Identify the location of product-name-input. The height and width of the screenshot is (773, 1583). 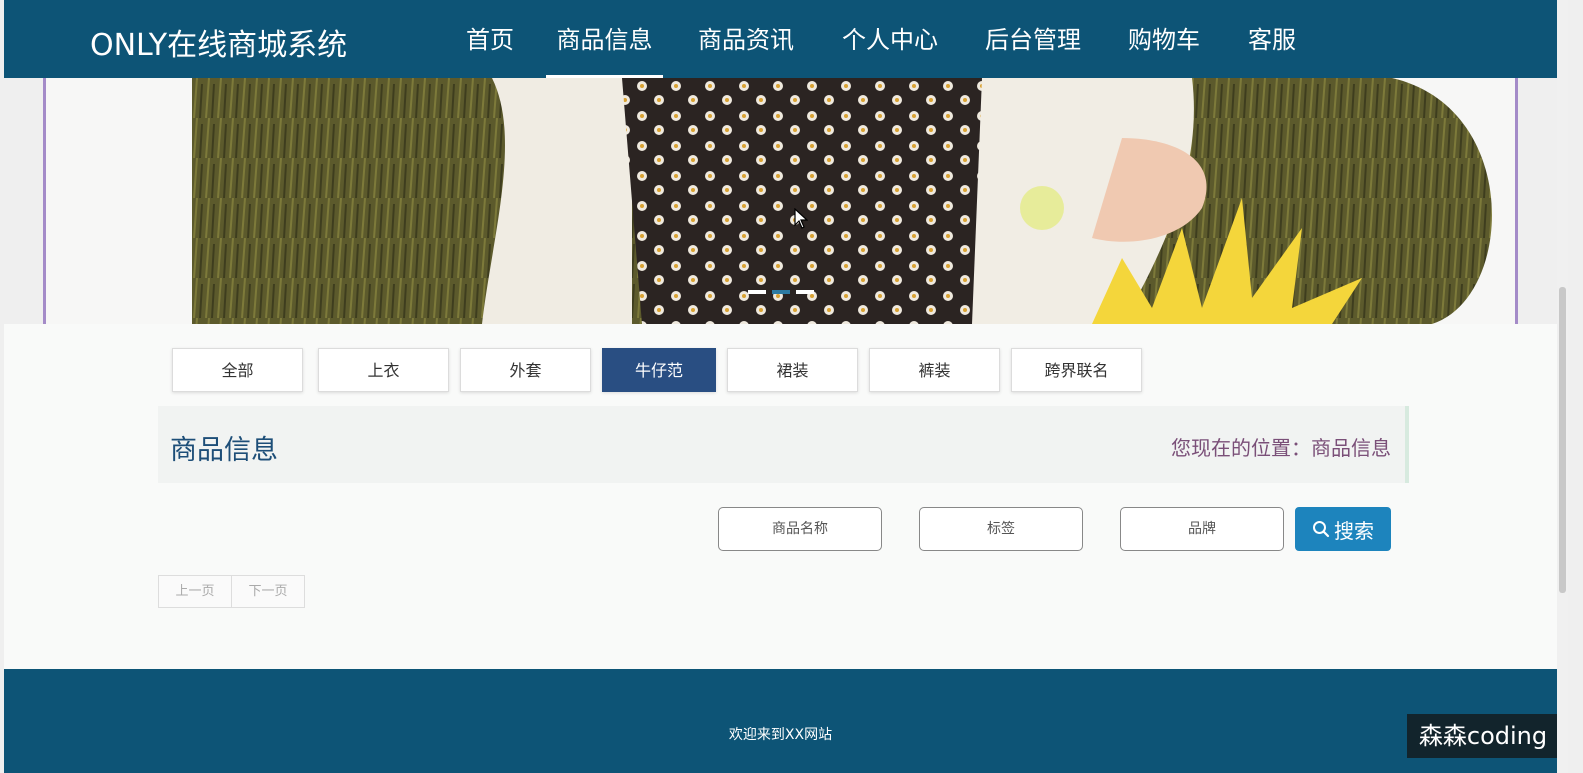
(800, 529).